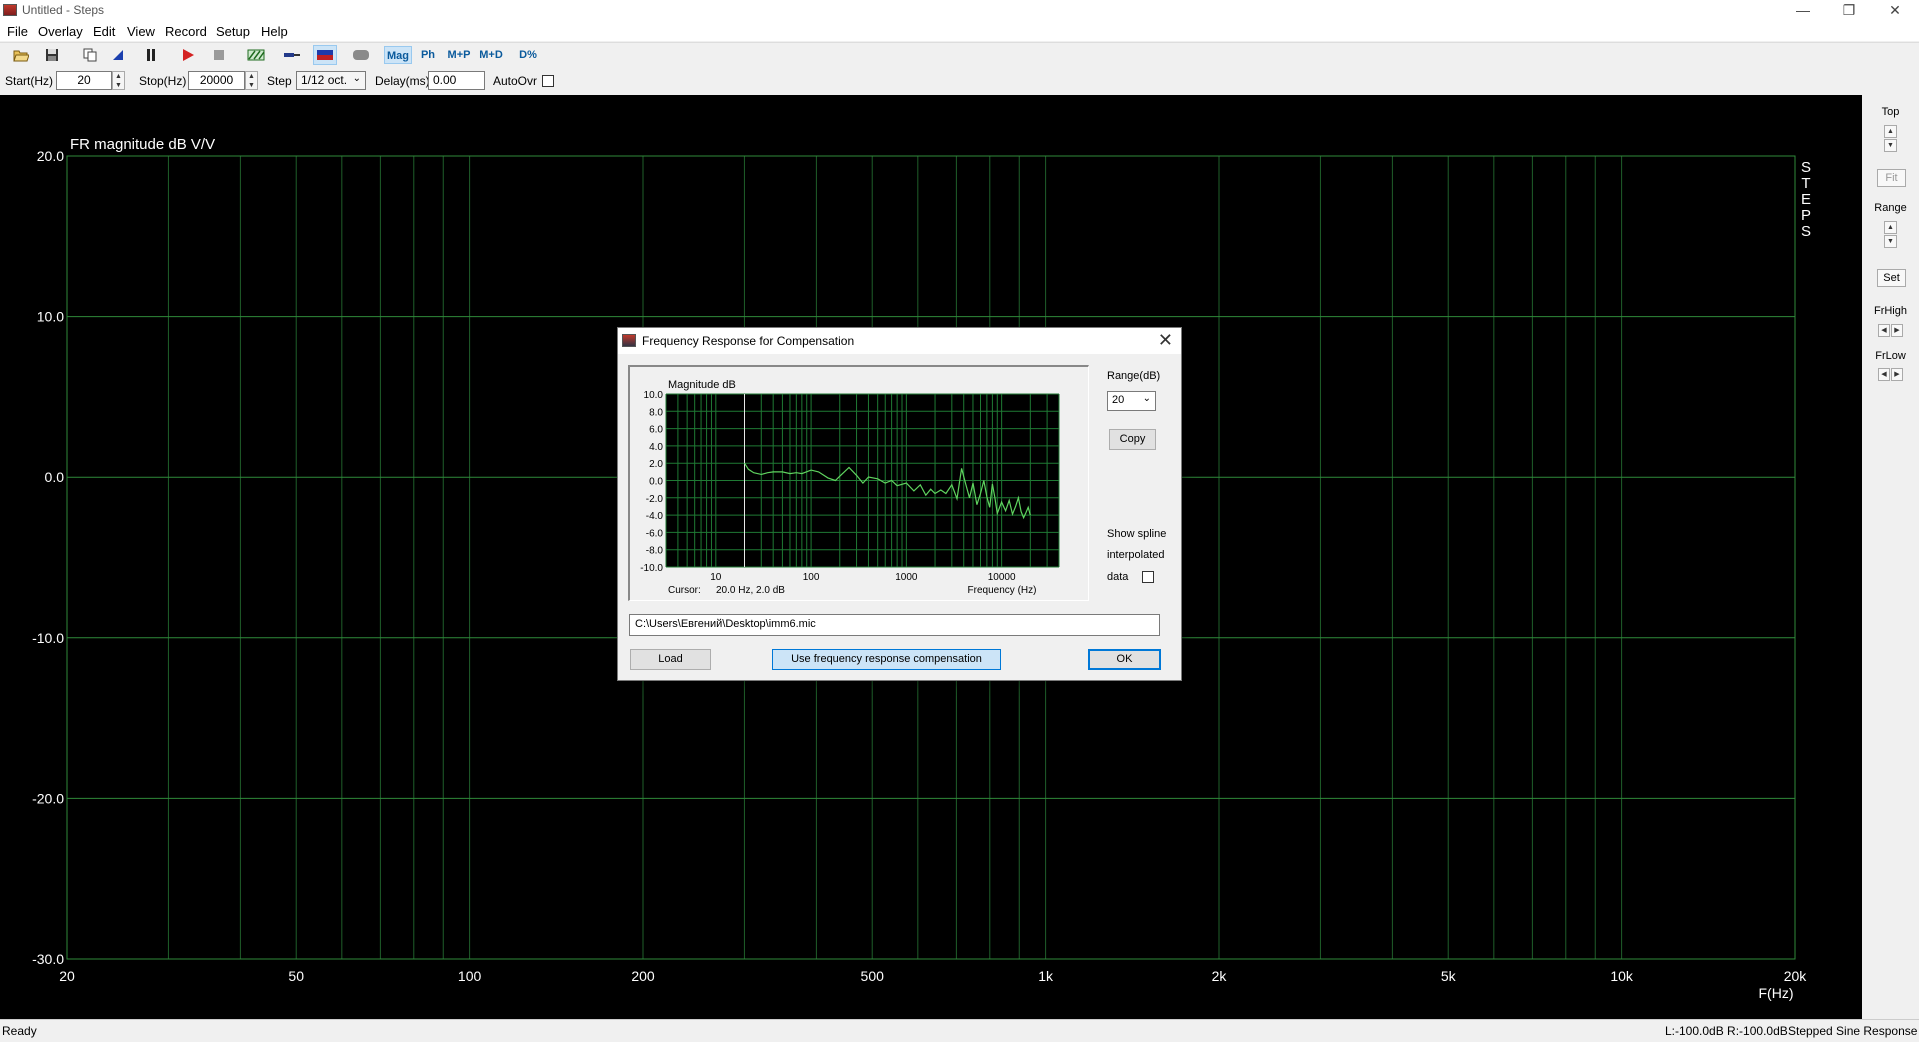 Image resolution: width=1919 pixels, height=1042 pixels. What do you see at coordinates (459, 55) in the screenshot?
I see `mode-mp-button: M+P` at bounding box center [459, 55].